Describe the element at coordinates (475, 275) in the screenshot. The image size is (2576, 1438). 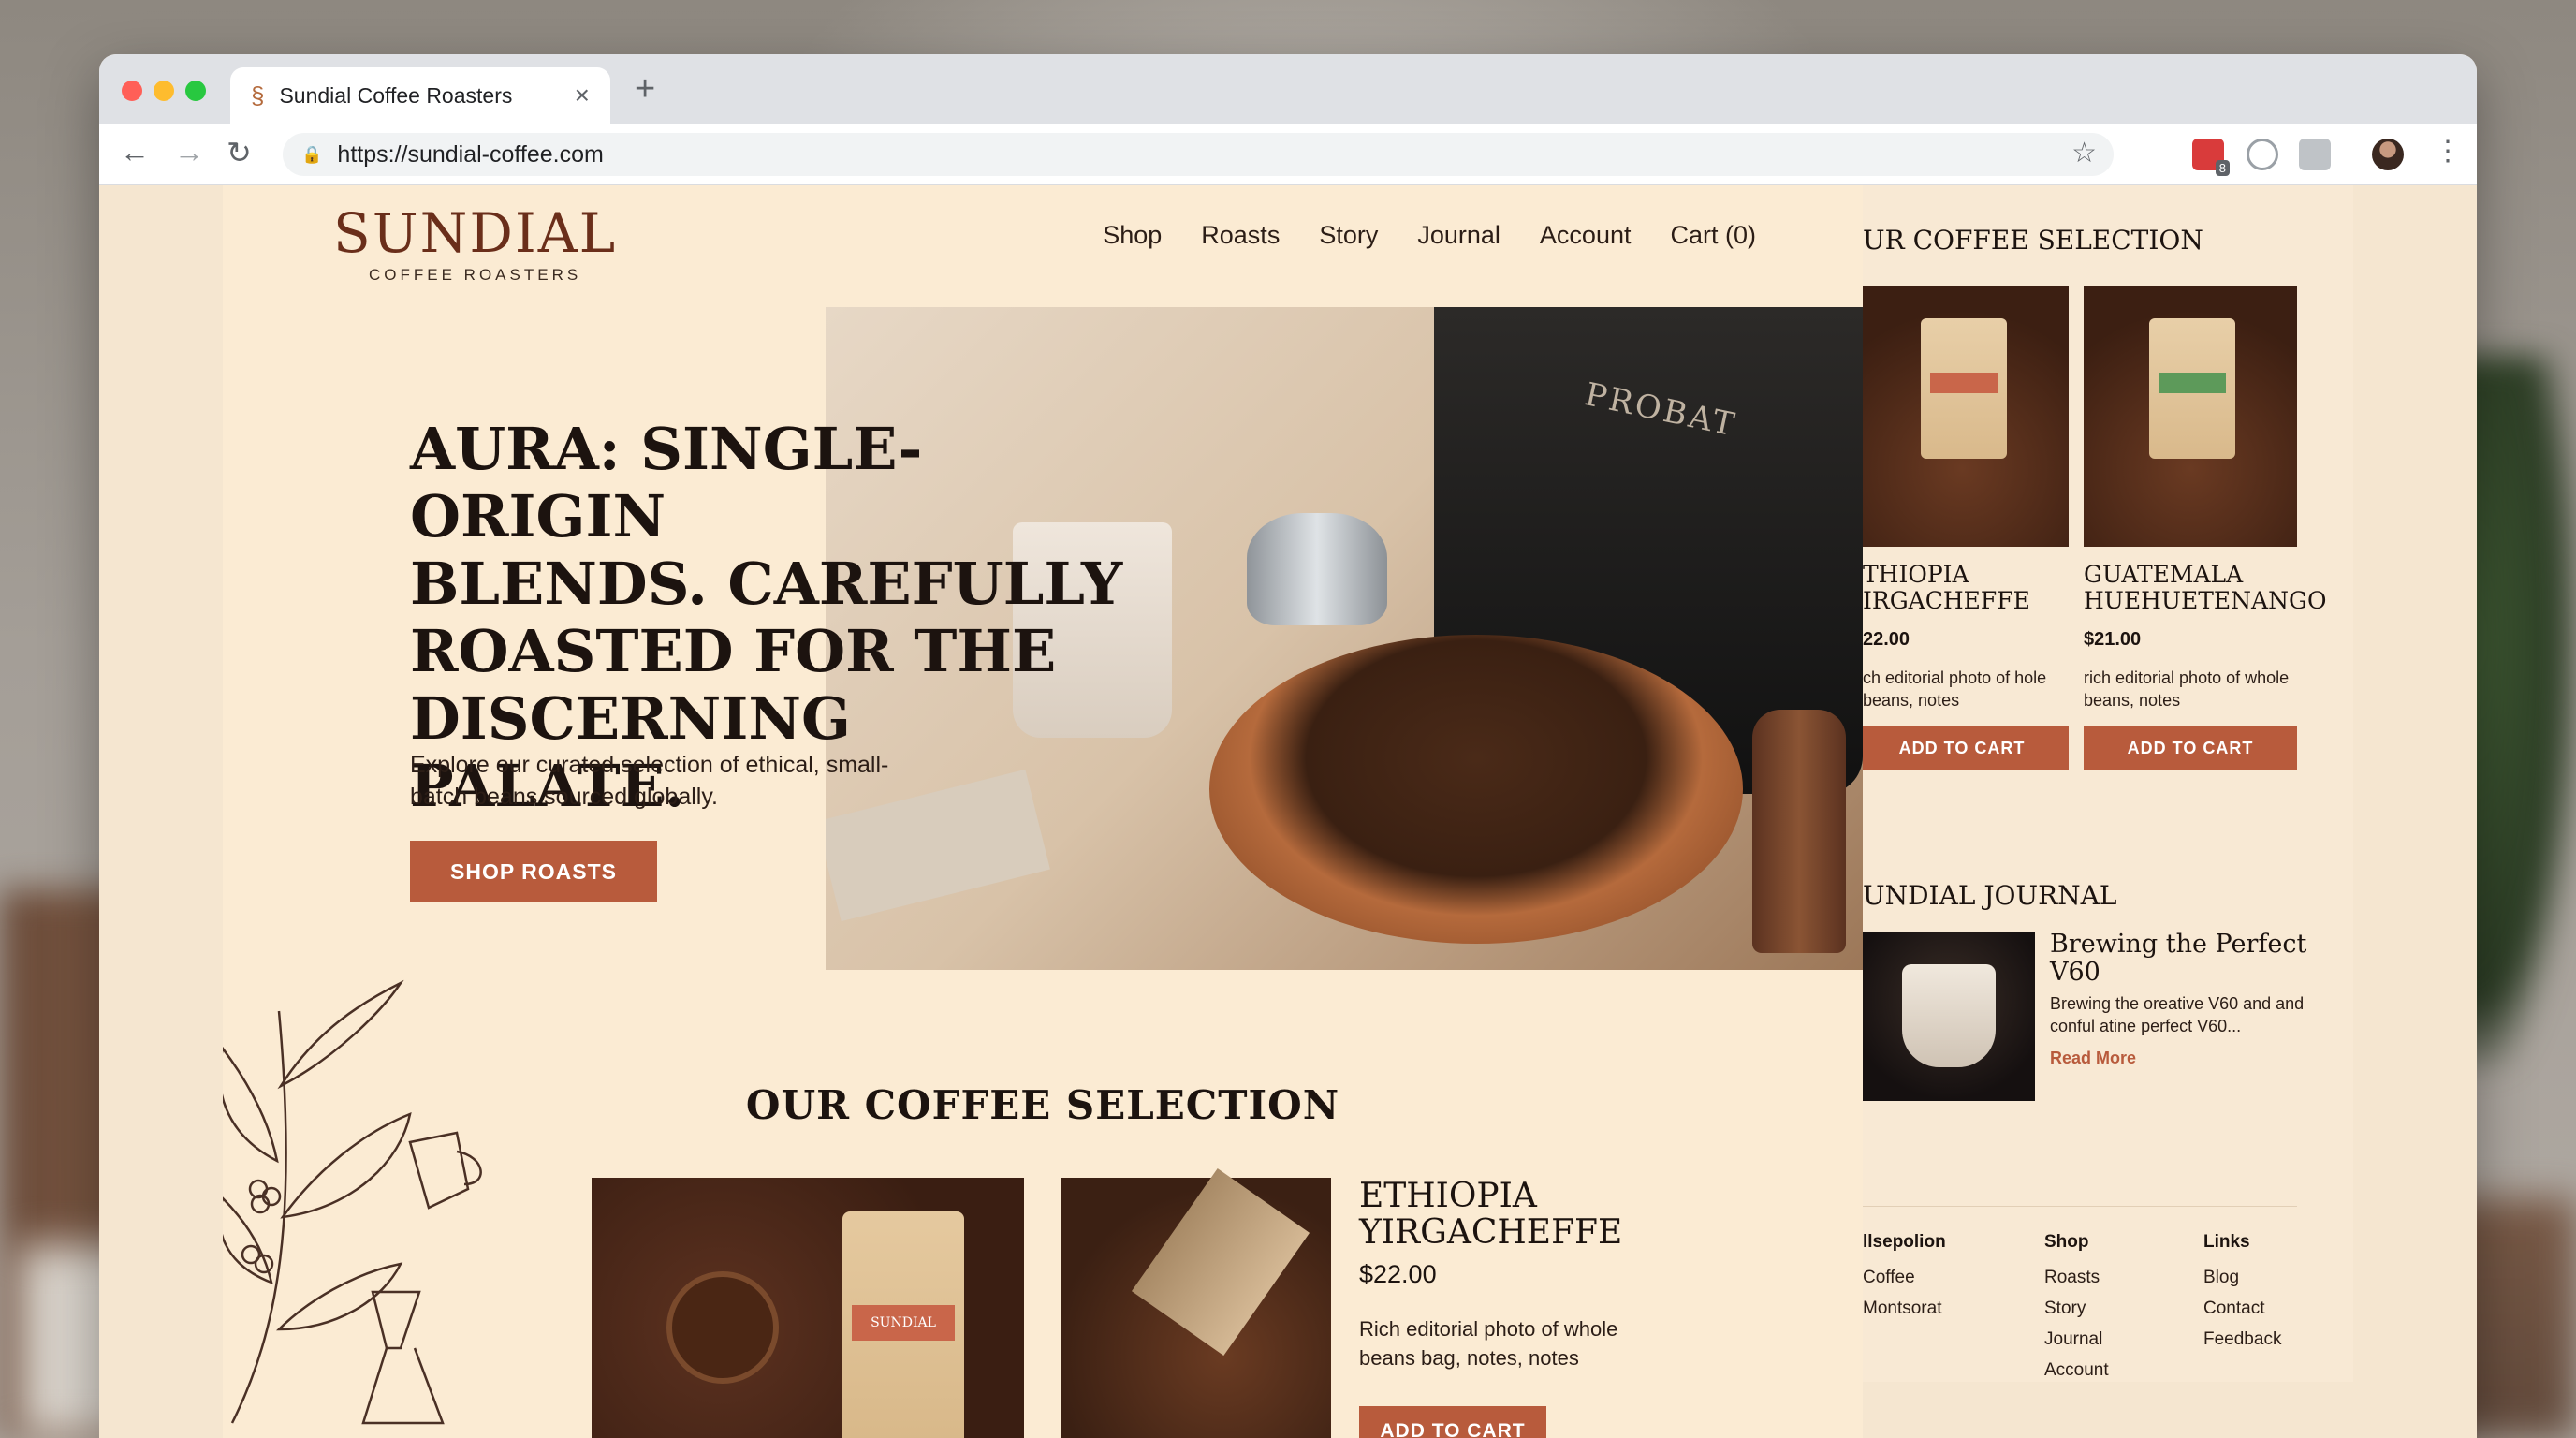
I see `logo-tagline: COFFEE ROASTERS` at that location.